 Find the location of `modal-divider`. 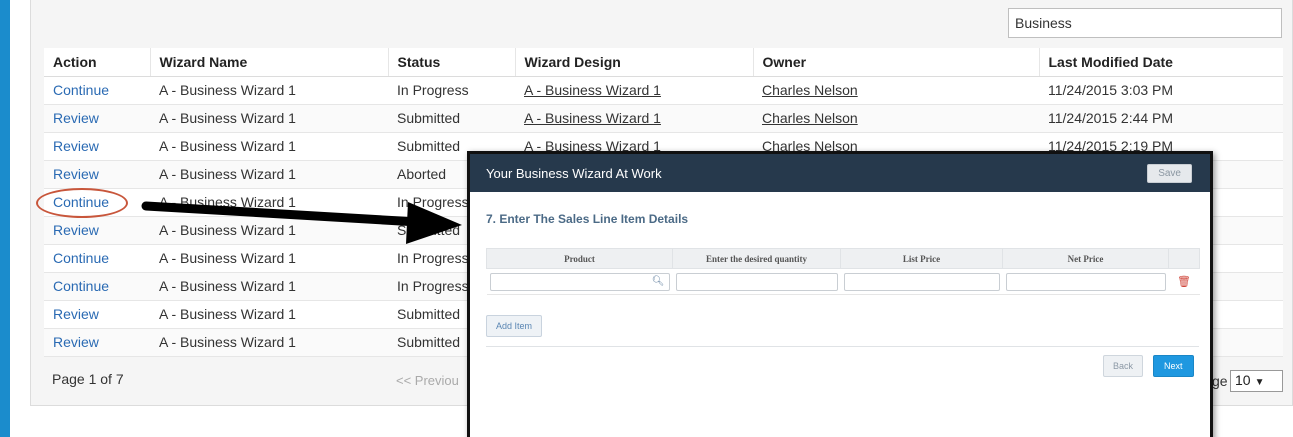

modal-divider is located at coordinates (842, 346).